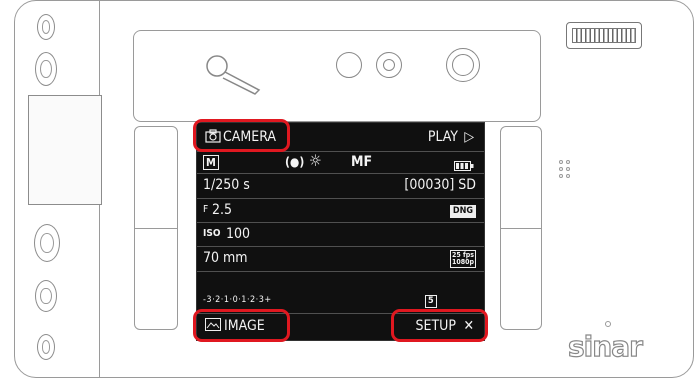 The image size is (694, 383). What do you see at coordinates (156, 228) in the screenshot?
I see `left-side-pad-divider` at bounding box center [156, 228].